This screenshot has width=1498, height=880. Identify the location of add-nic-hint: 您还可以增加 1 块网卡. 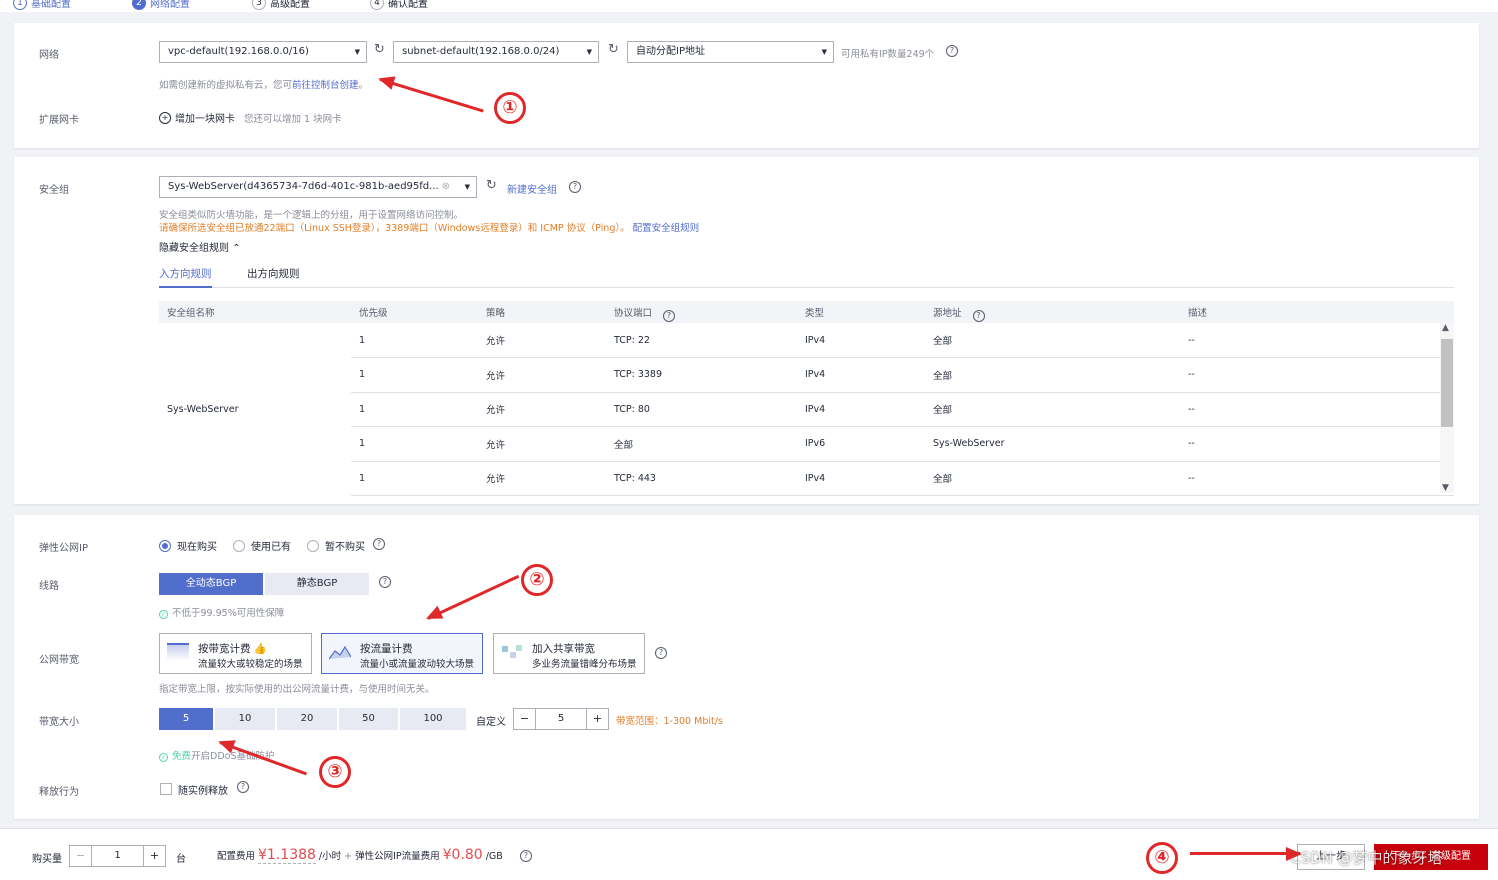
(293, 119).